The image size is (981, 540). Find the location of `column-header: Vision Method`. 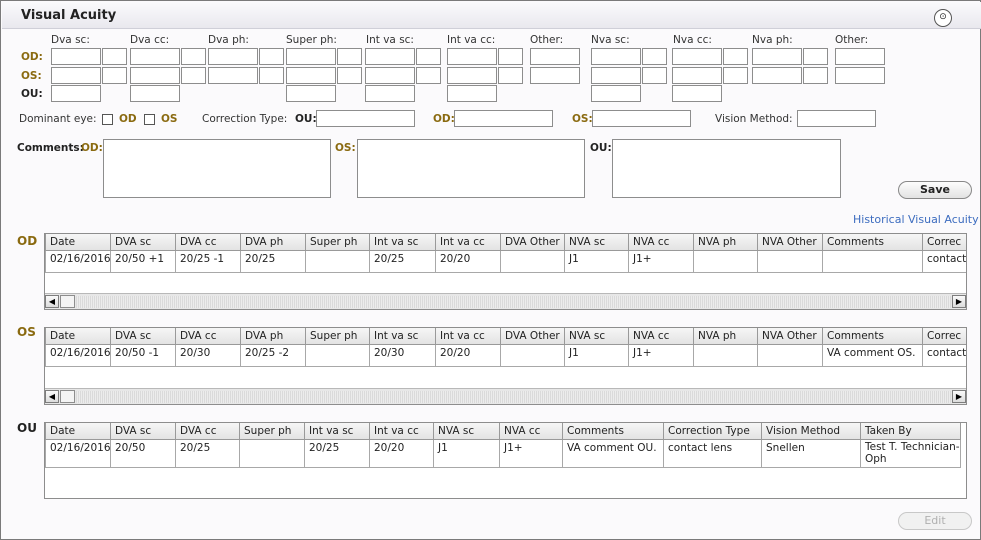

column-header: Vision Method is located at coordinates (811, 431).